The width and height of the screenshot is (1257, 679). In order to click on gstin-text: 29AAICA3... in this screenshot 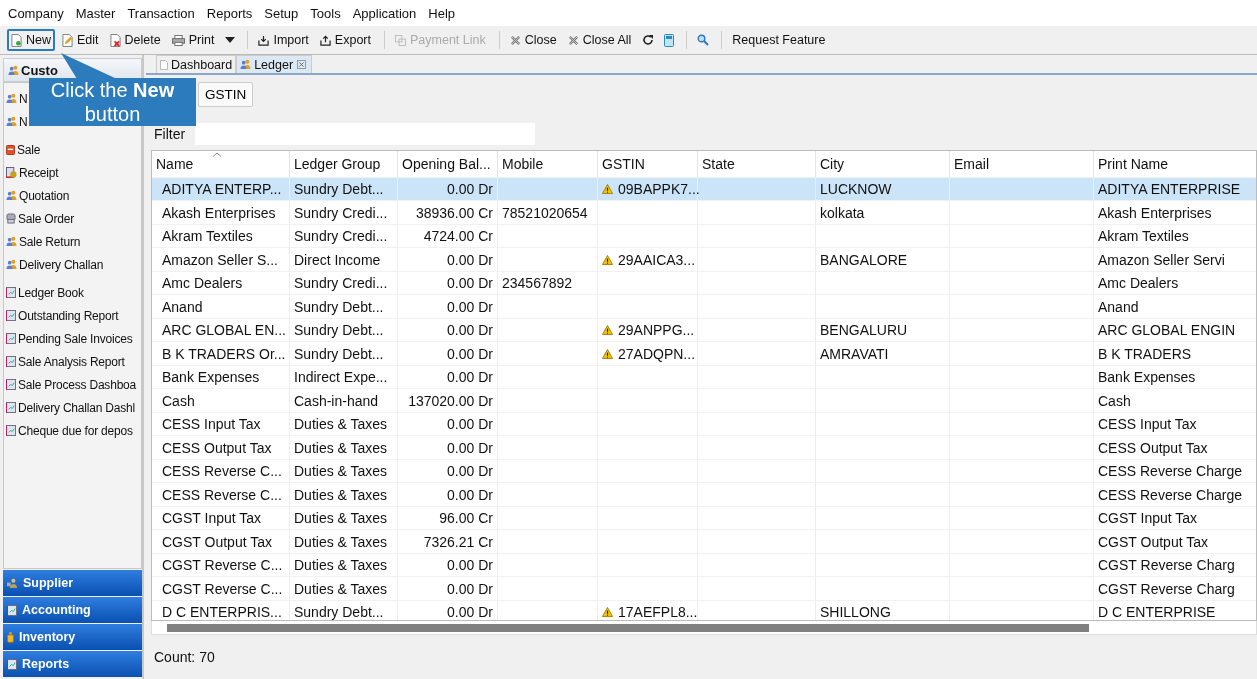, I will do `click(657, 259)`.